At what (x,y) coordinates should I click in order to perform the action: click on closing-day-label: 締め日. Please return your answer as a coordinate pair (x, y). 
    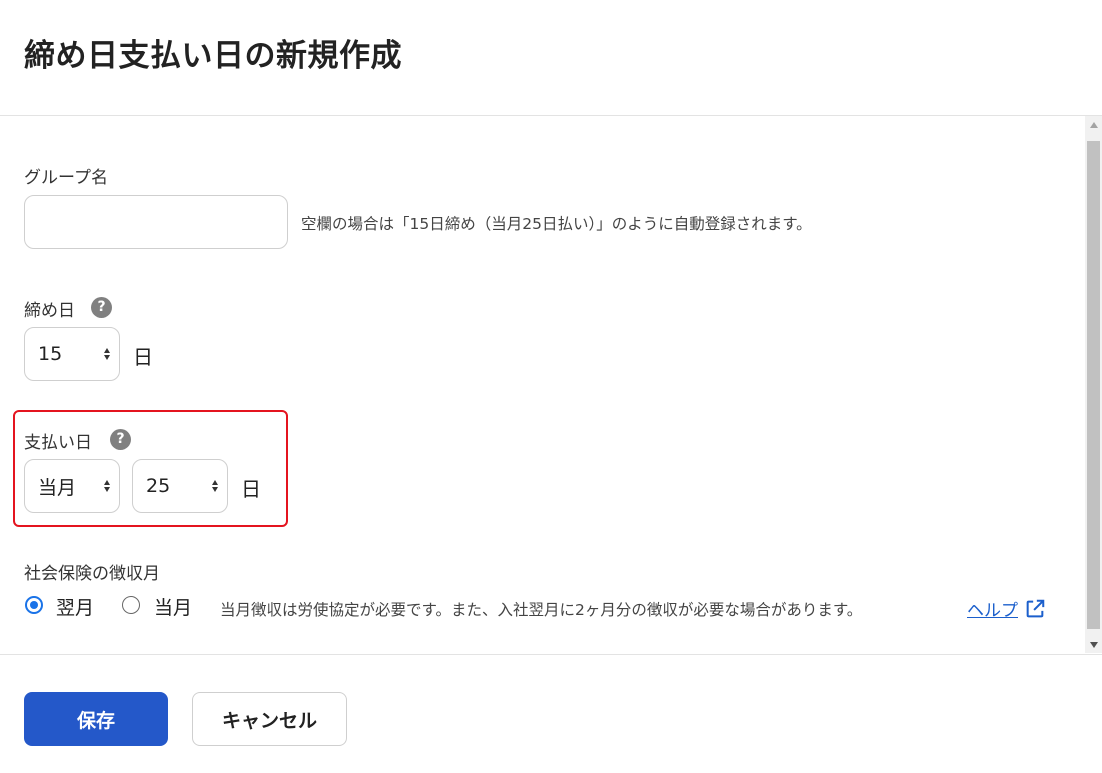
    Looking at the image, I should click on (49, 311).